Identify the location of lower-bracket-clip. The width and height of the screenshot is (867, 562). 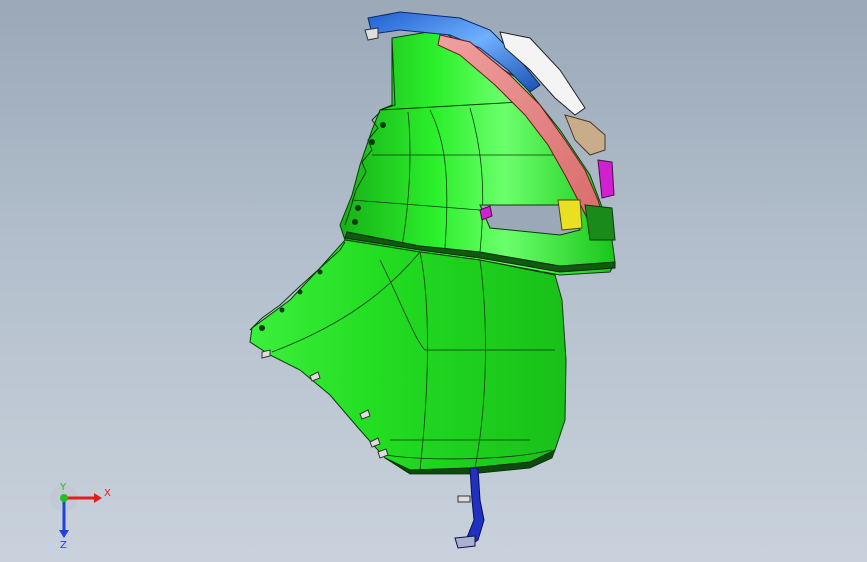
(464, 499).